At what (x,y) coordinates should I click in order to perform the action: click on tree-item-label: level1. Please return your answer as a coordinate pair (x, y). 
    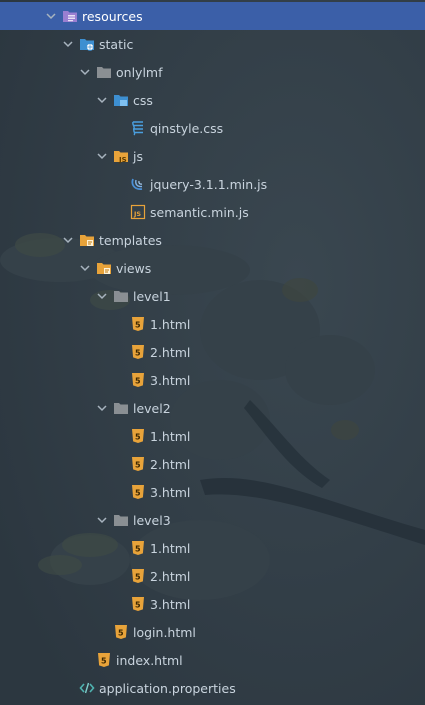
    Looking at the image, I should click on (152, 296).